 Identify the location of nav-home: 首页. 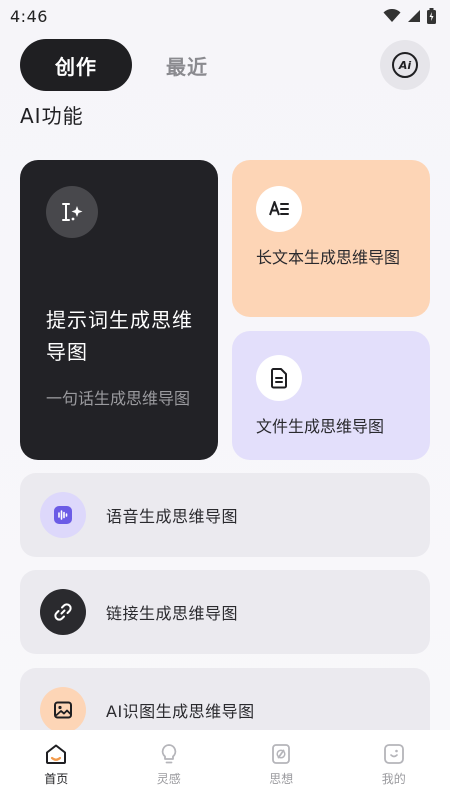
(56, 764).